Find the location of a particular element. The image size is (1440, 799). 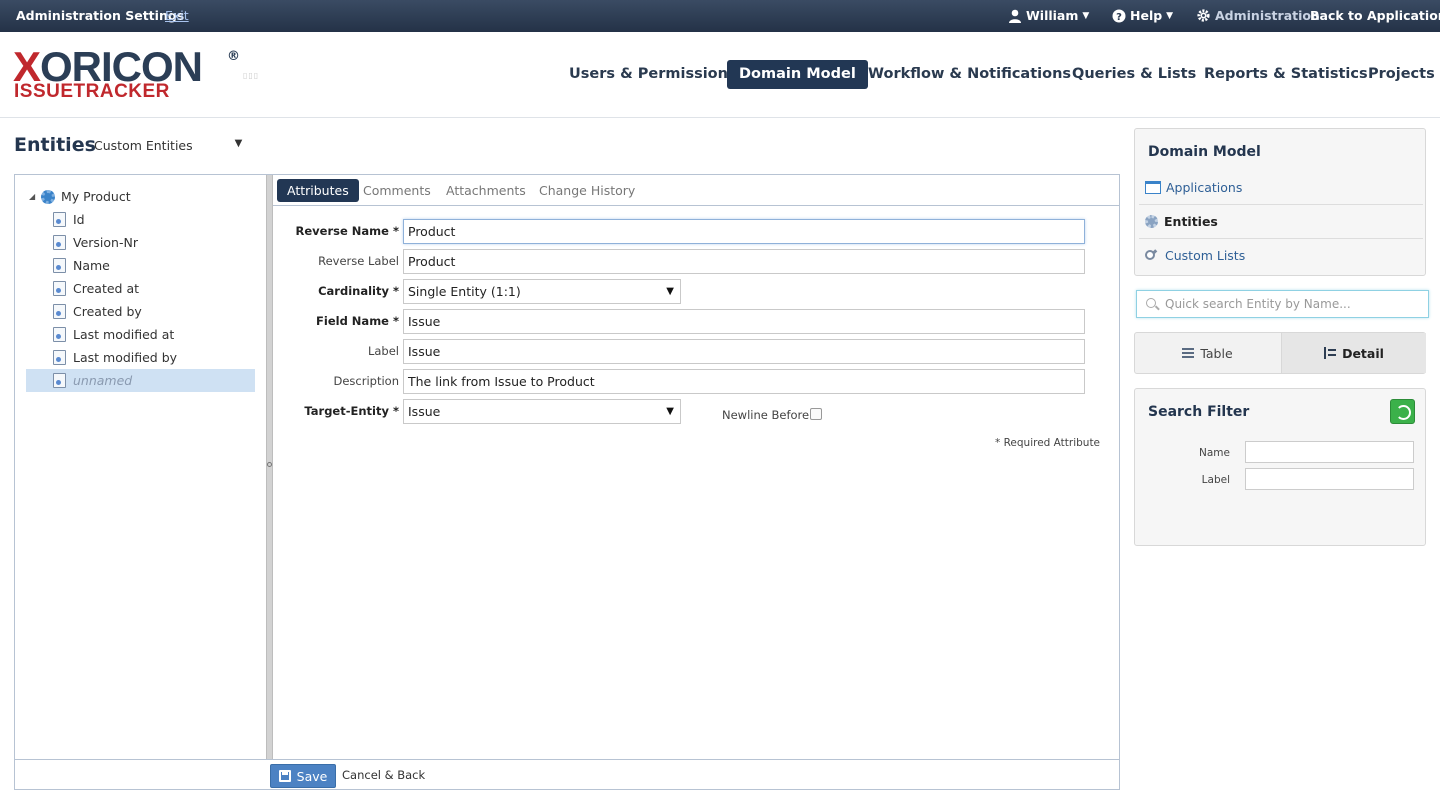

save-icon is located at coordinates (284, 776).